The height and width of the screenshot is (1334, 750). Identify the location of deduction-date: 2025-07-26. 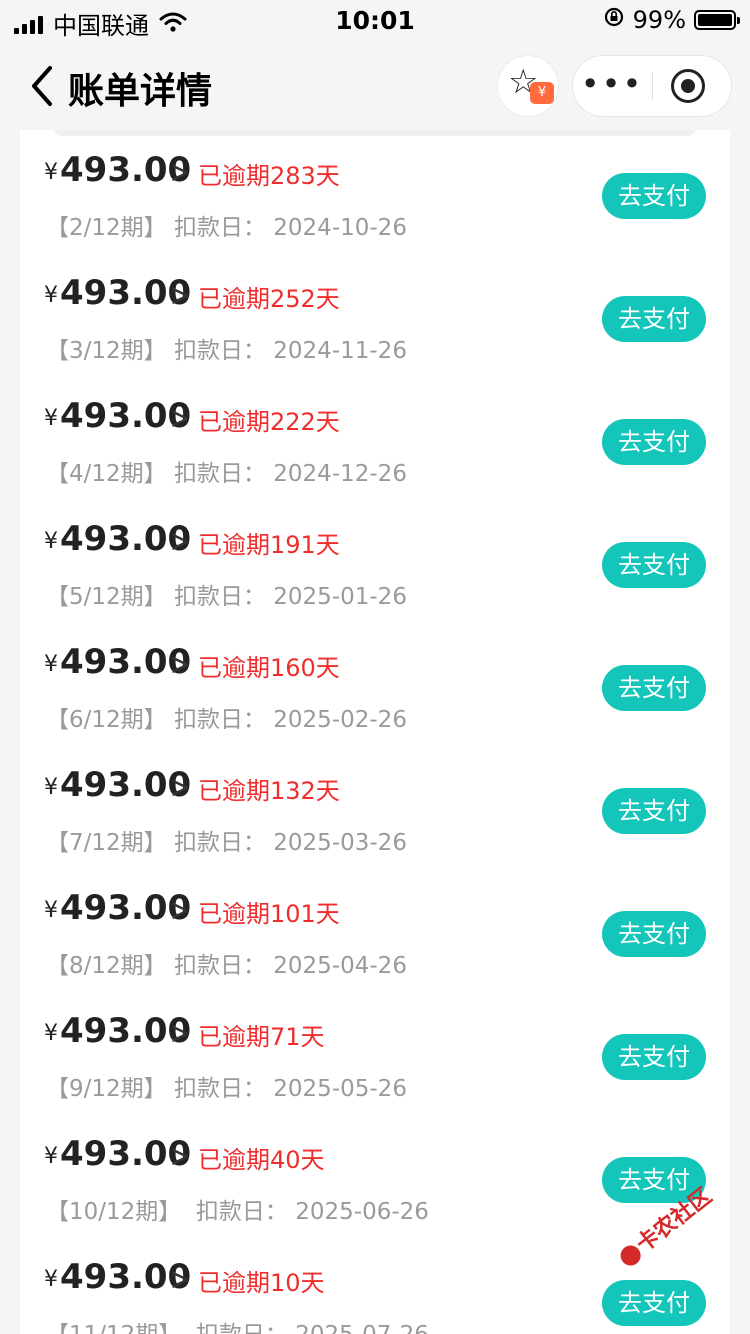
(362, 1328).